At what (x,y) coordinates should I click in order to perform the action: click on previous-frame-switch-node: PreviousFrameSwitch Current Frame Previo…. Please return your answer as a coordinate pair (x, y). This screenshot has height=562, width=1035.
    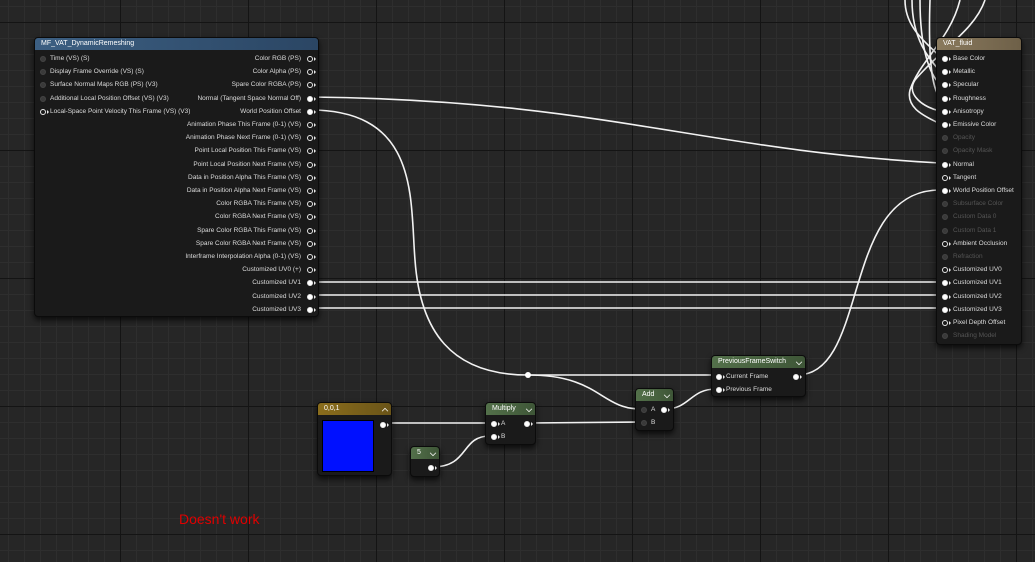
    Looking at the image, I should click on (758, 376).